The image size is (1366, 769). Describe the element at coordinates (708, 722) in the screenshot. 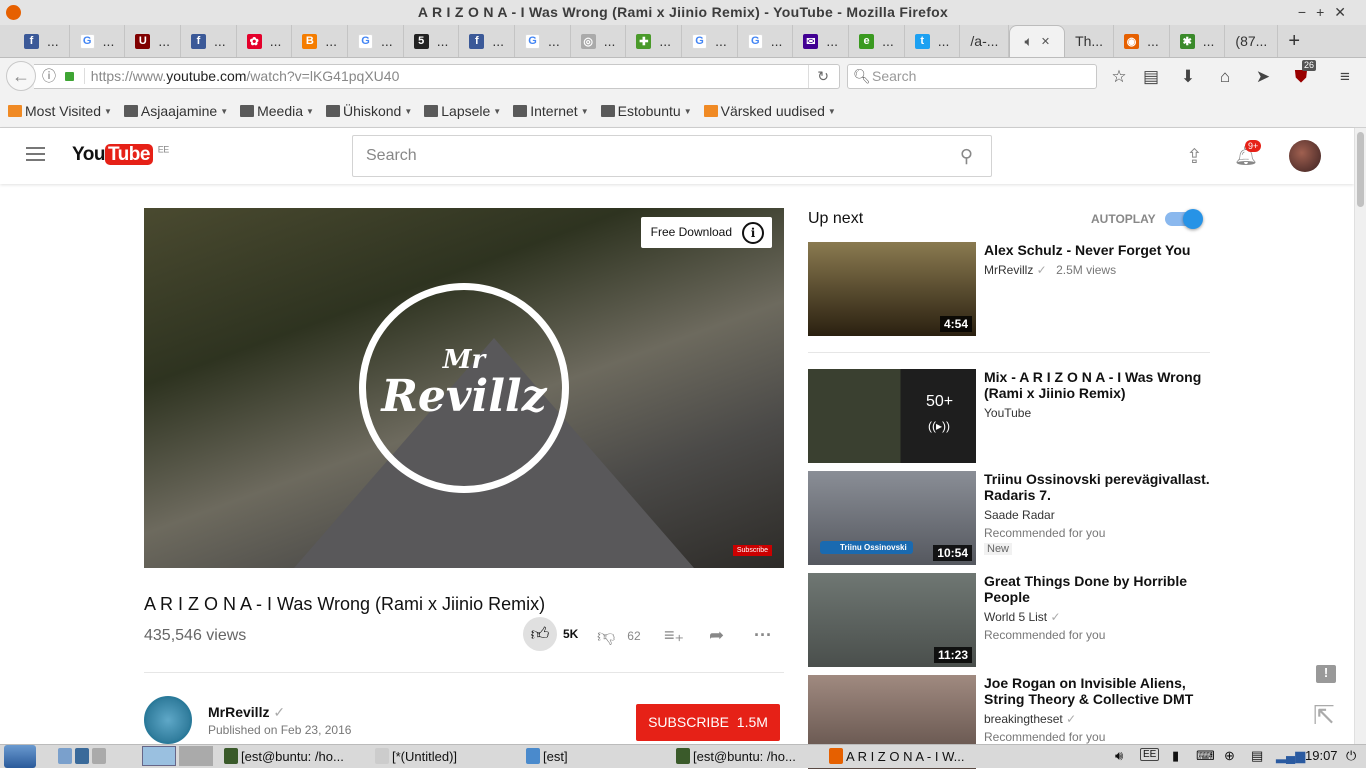

I see `subscribe-button: SUBSCRIBE 1.5M` at that location.